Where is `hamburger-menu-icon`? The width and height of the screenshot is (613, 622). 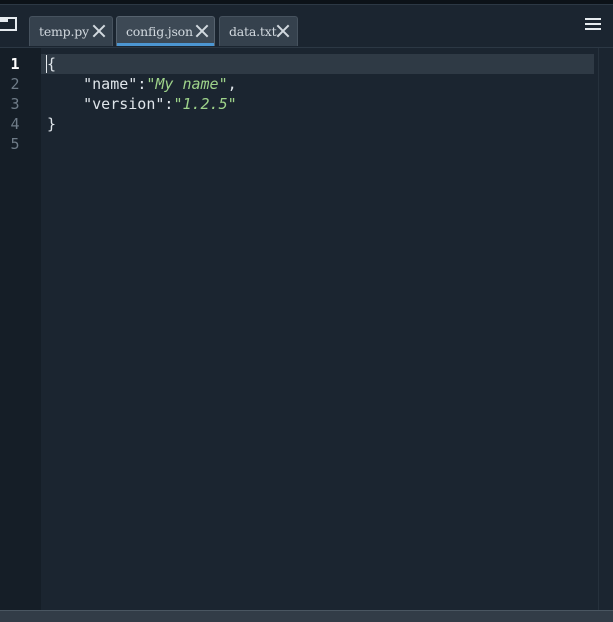 hamburger-menu-icon is located at coordinates (593, 24).